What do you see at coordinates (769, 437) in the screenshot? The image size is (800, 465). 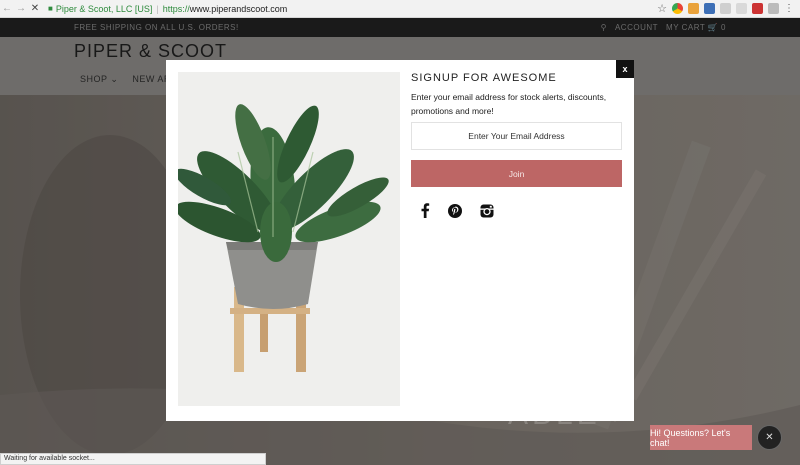 I see `chat-close-icon: ✕` at bounding box center [769, 437].